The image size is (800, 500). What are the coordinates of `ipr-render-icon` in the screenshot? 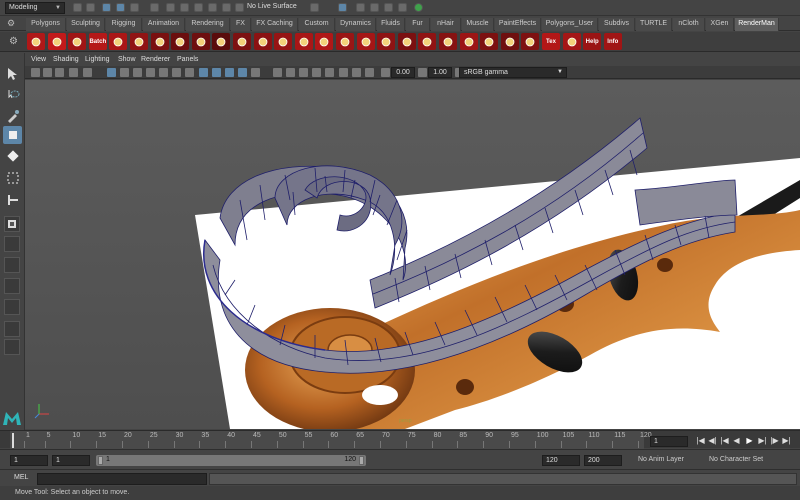 It's located at (374, 7).